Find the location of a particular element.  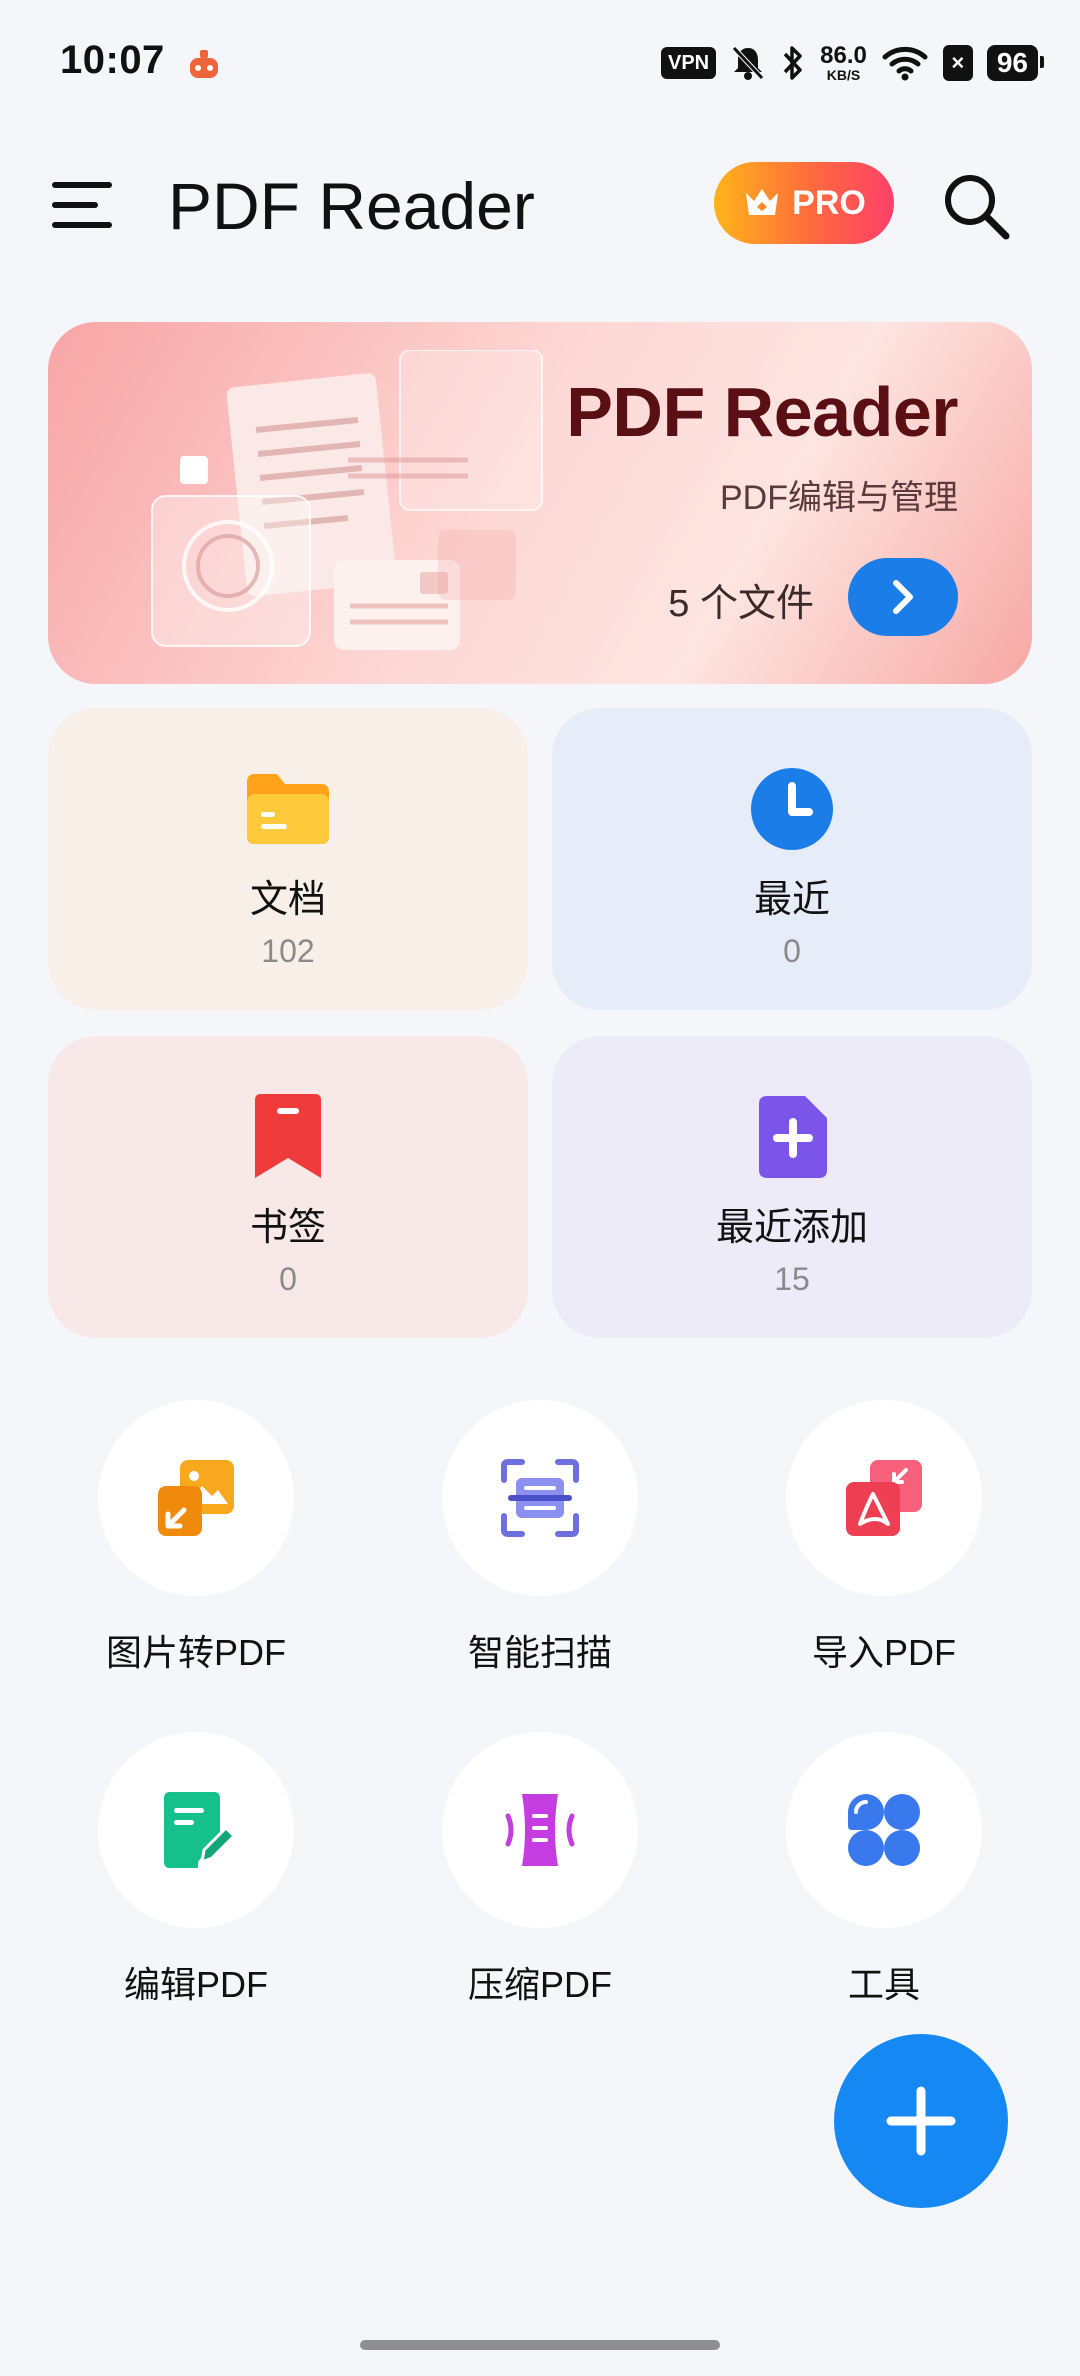

menu-icon is located at coordinates (84, 205).